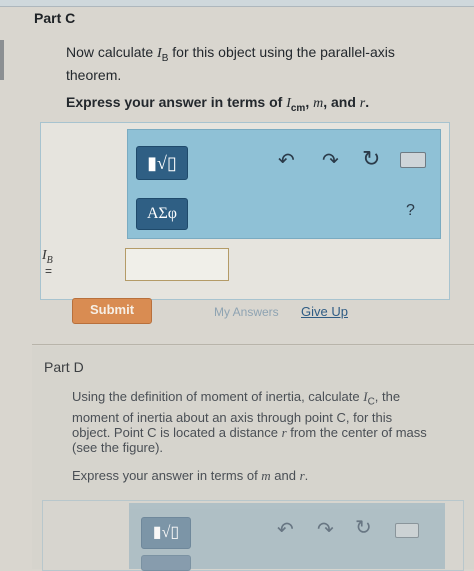  What do you see at coordinates (341, 102) in the screenshot?
I see `express-sep: , and` at bounding box center [341, 102].